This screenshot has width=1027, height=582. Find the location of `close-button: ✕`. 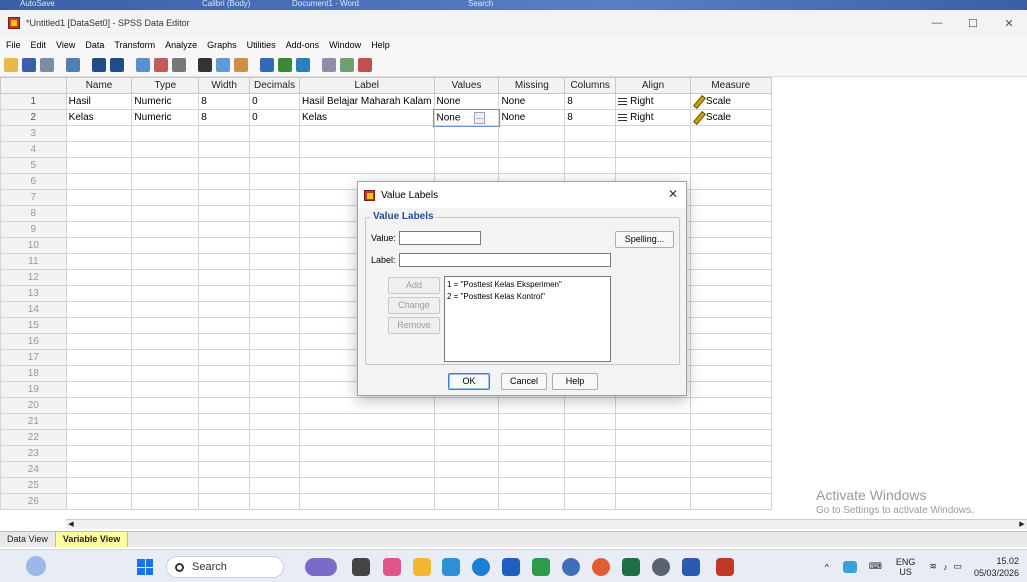

close-button: ✕ is located at coordinates (1009, 23).